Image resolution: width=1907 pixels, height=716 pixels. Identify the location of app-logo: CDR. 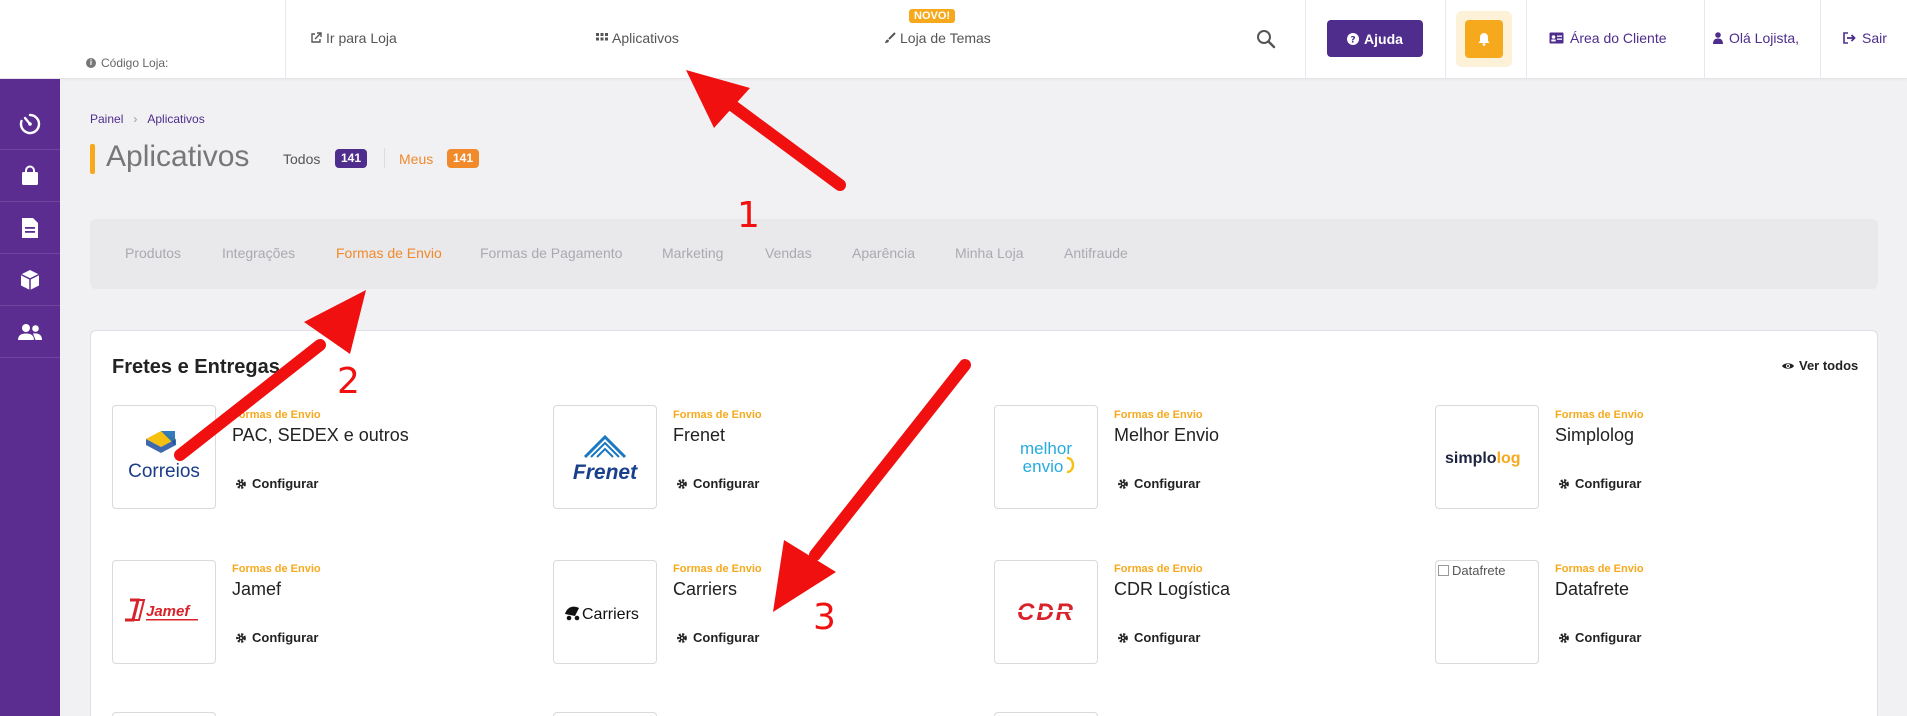
(1046, 612).